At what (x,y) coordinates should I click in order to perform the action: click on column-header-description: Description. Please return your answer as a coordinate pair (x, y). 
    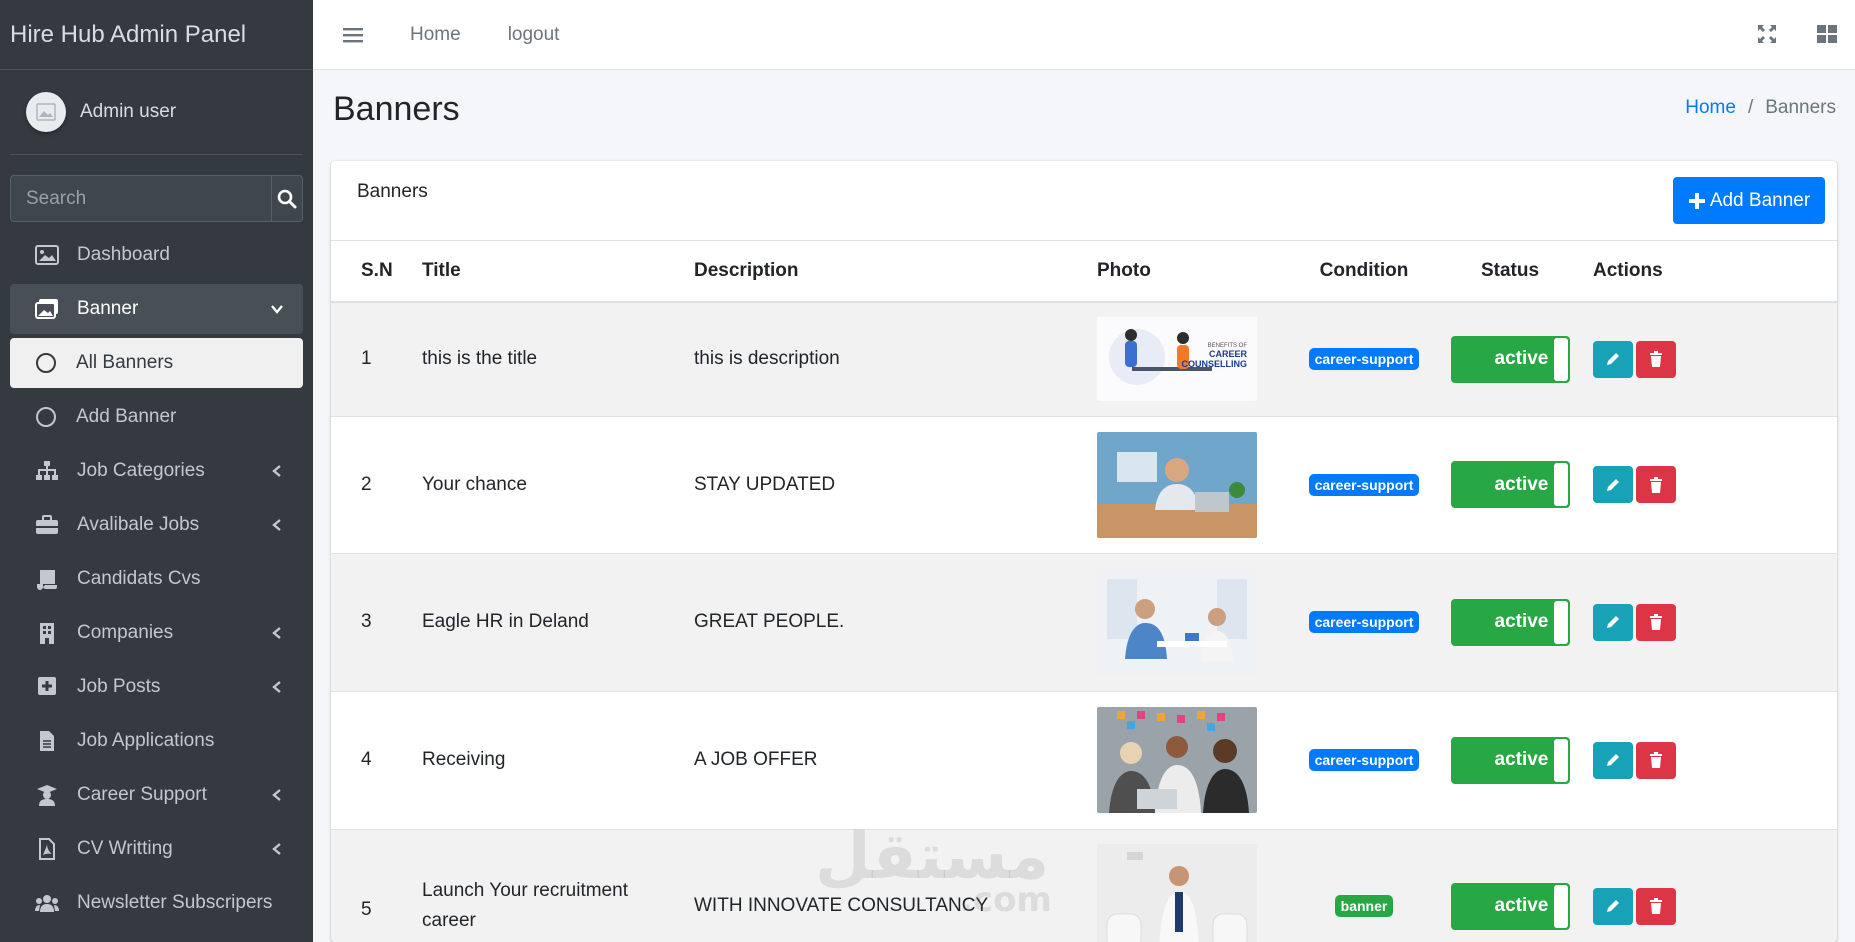
    Looking at the image, I should click on (895, 272).